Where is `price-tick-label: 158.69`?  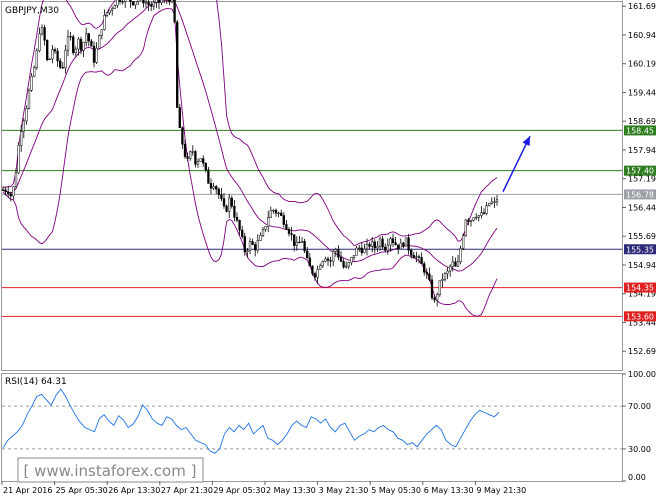 price-tick-label: 158.69 is located at coordinates (642, 121).